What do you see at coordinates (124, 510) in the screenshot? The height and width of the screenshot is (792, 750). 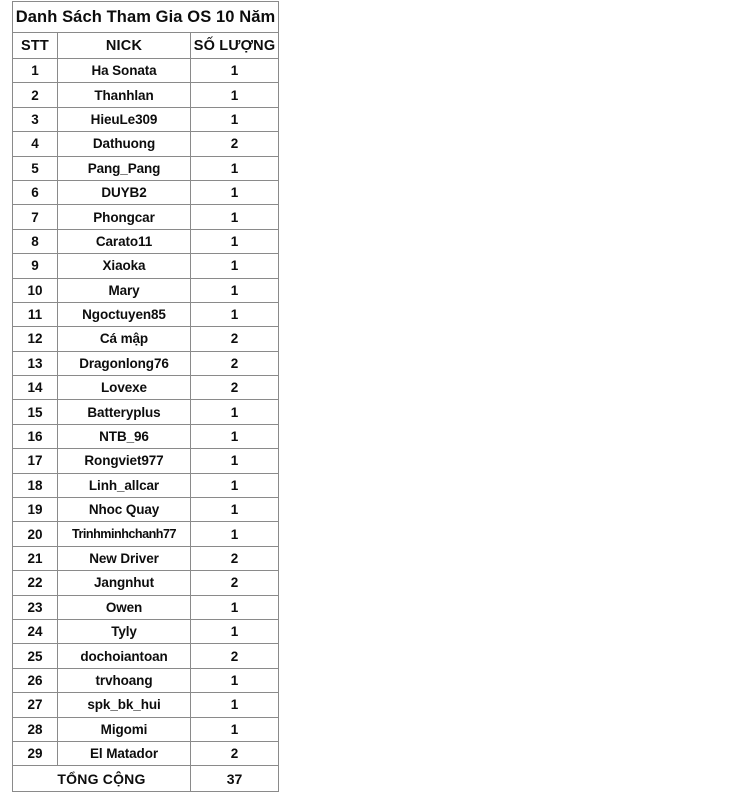 I see `cell-nick: Nhoc Quay` at bounding box center [124, 510].